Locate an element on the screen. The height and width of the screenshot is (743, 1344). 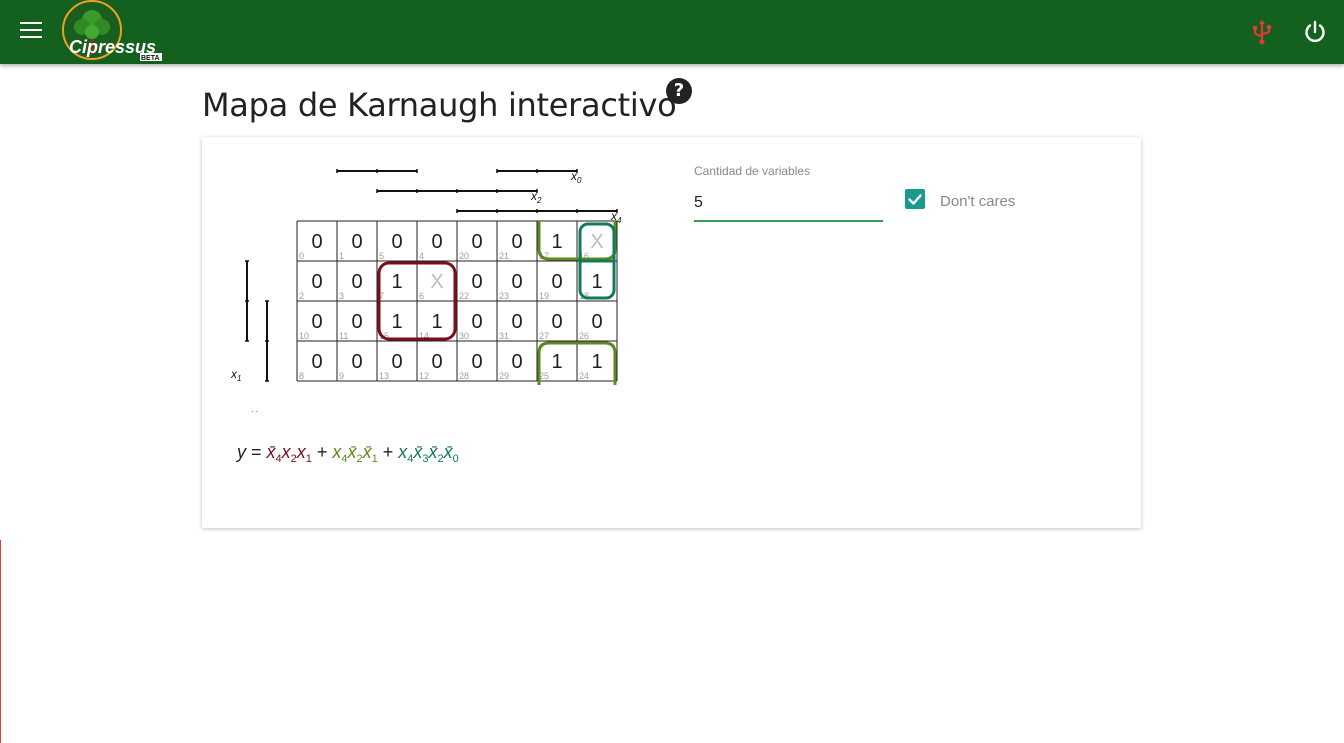
cell-index: 3 is located at coordinates (341, 296).